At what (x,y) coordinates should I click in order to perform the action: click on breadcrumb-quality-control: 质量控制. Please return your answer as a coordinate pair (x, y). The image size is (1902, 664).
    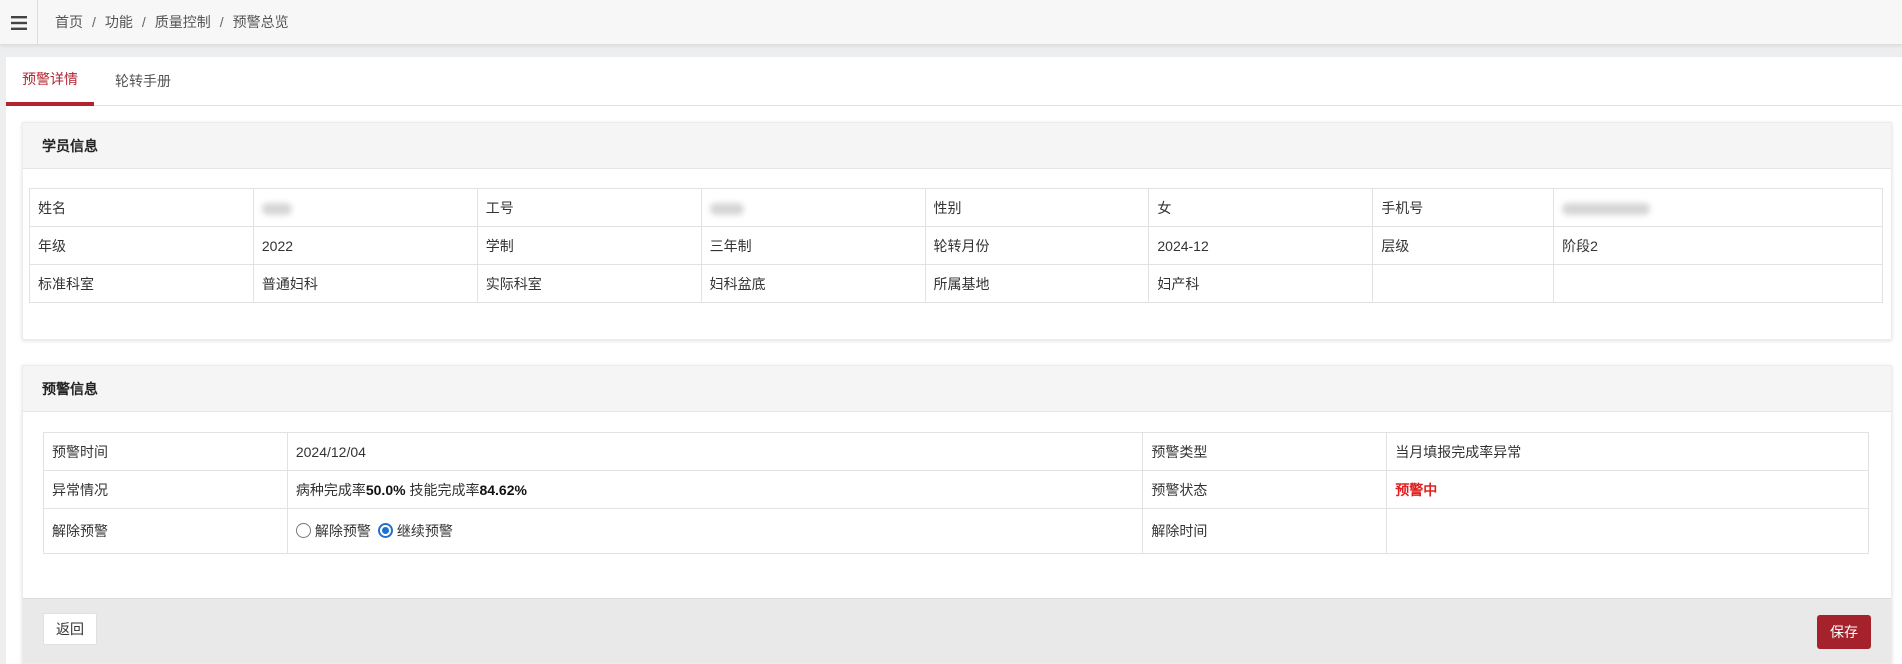
    Looking at the image, I should click on (183, 22).